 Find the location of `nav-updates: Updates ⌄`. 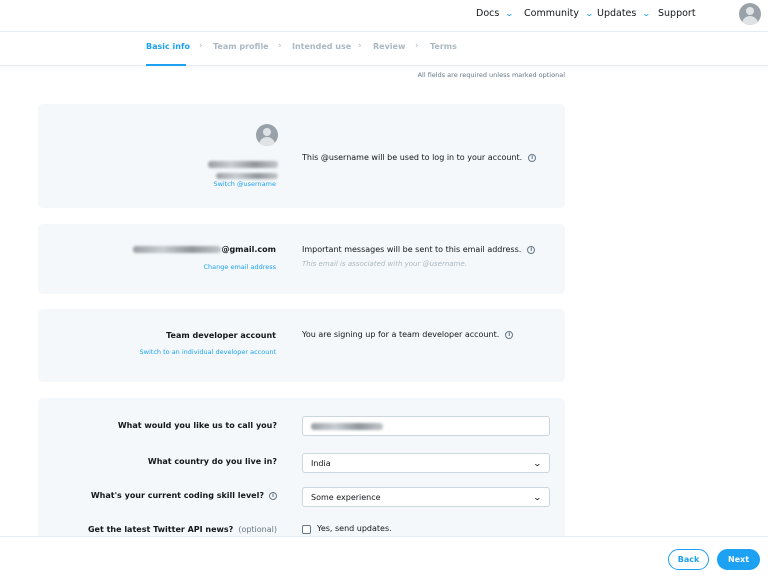

nav-updates: Updates ⌄ is located at coordinates (624, 13).